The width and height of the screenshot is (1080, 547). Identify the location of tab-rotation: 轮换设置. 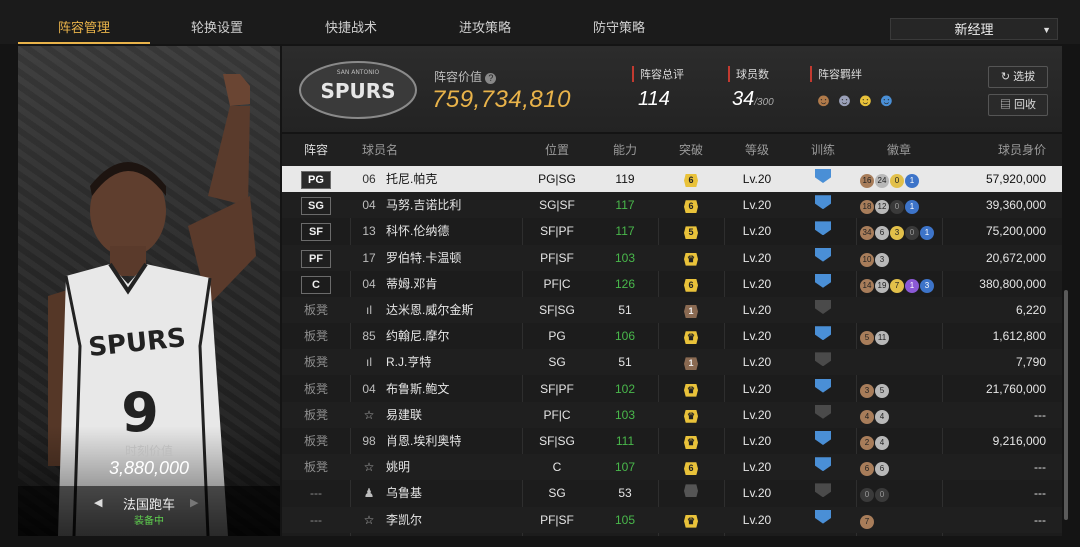
(217, 22).